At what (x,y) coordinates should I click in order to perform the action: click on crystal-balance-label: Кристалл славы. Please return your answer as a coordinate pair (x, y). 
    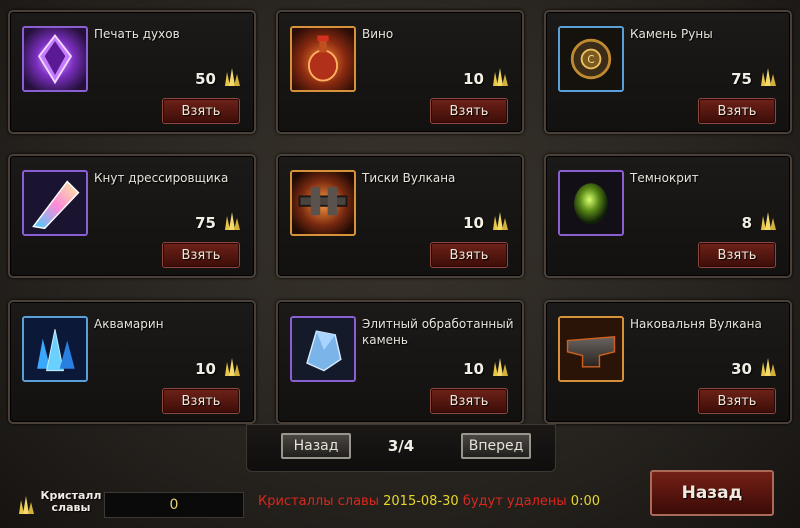
    Looking at the image, I should click on (71, 501).